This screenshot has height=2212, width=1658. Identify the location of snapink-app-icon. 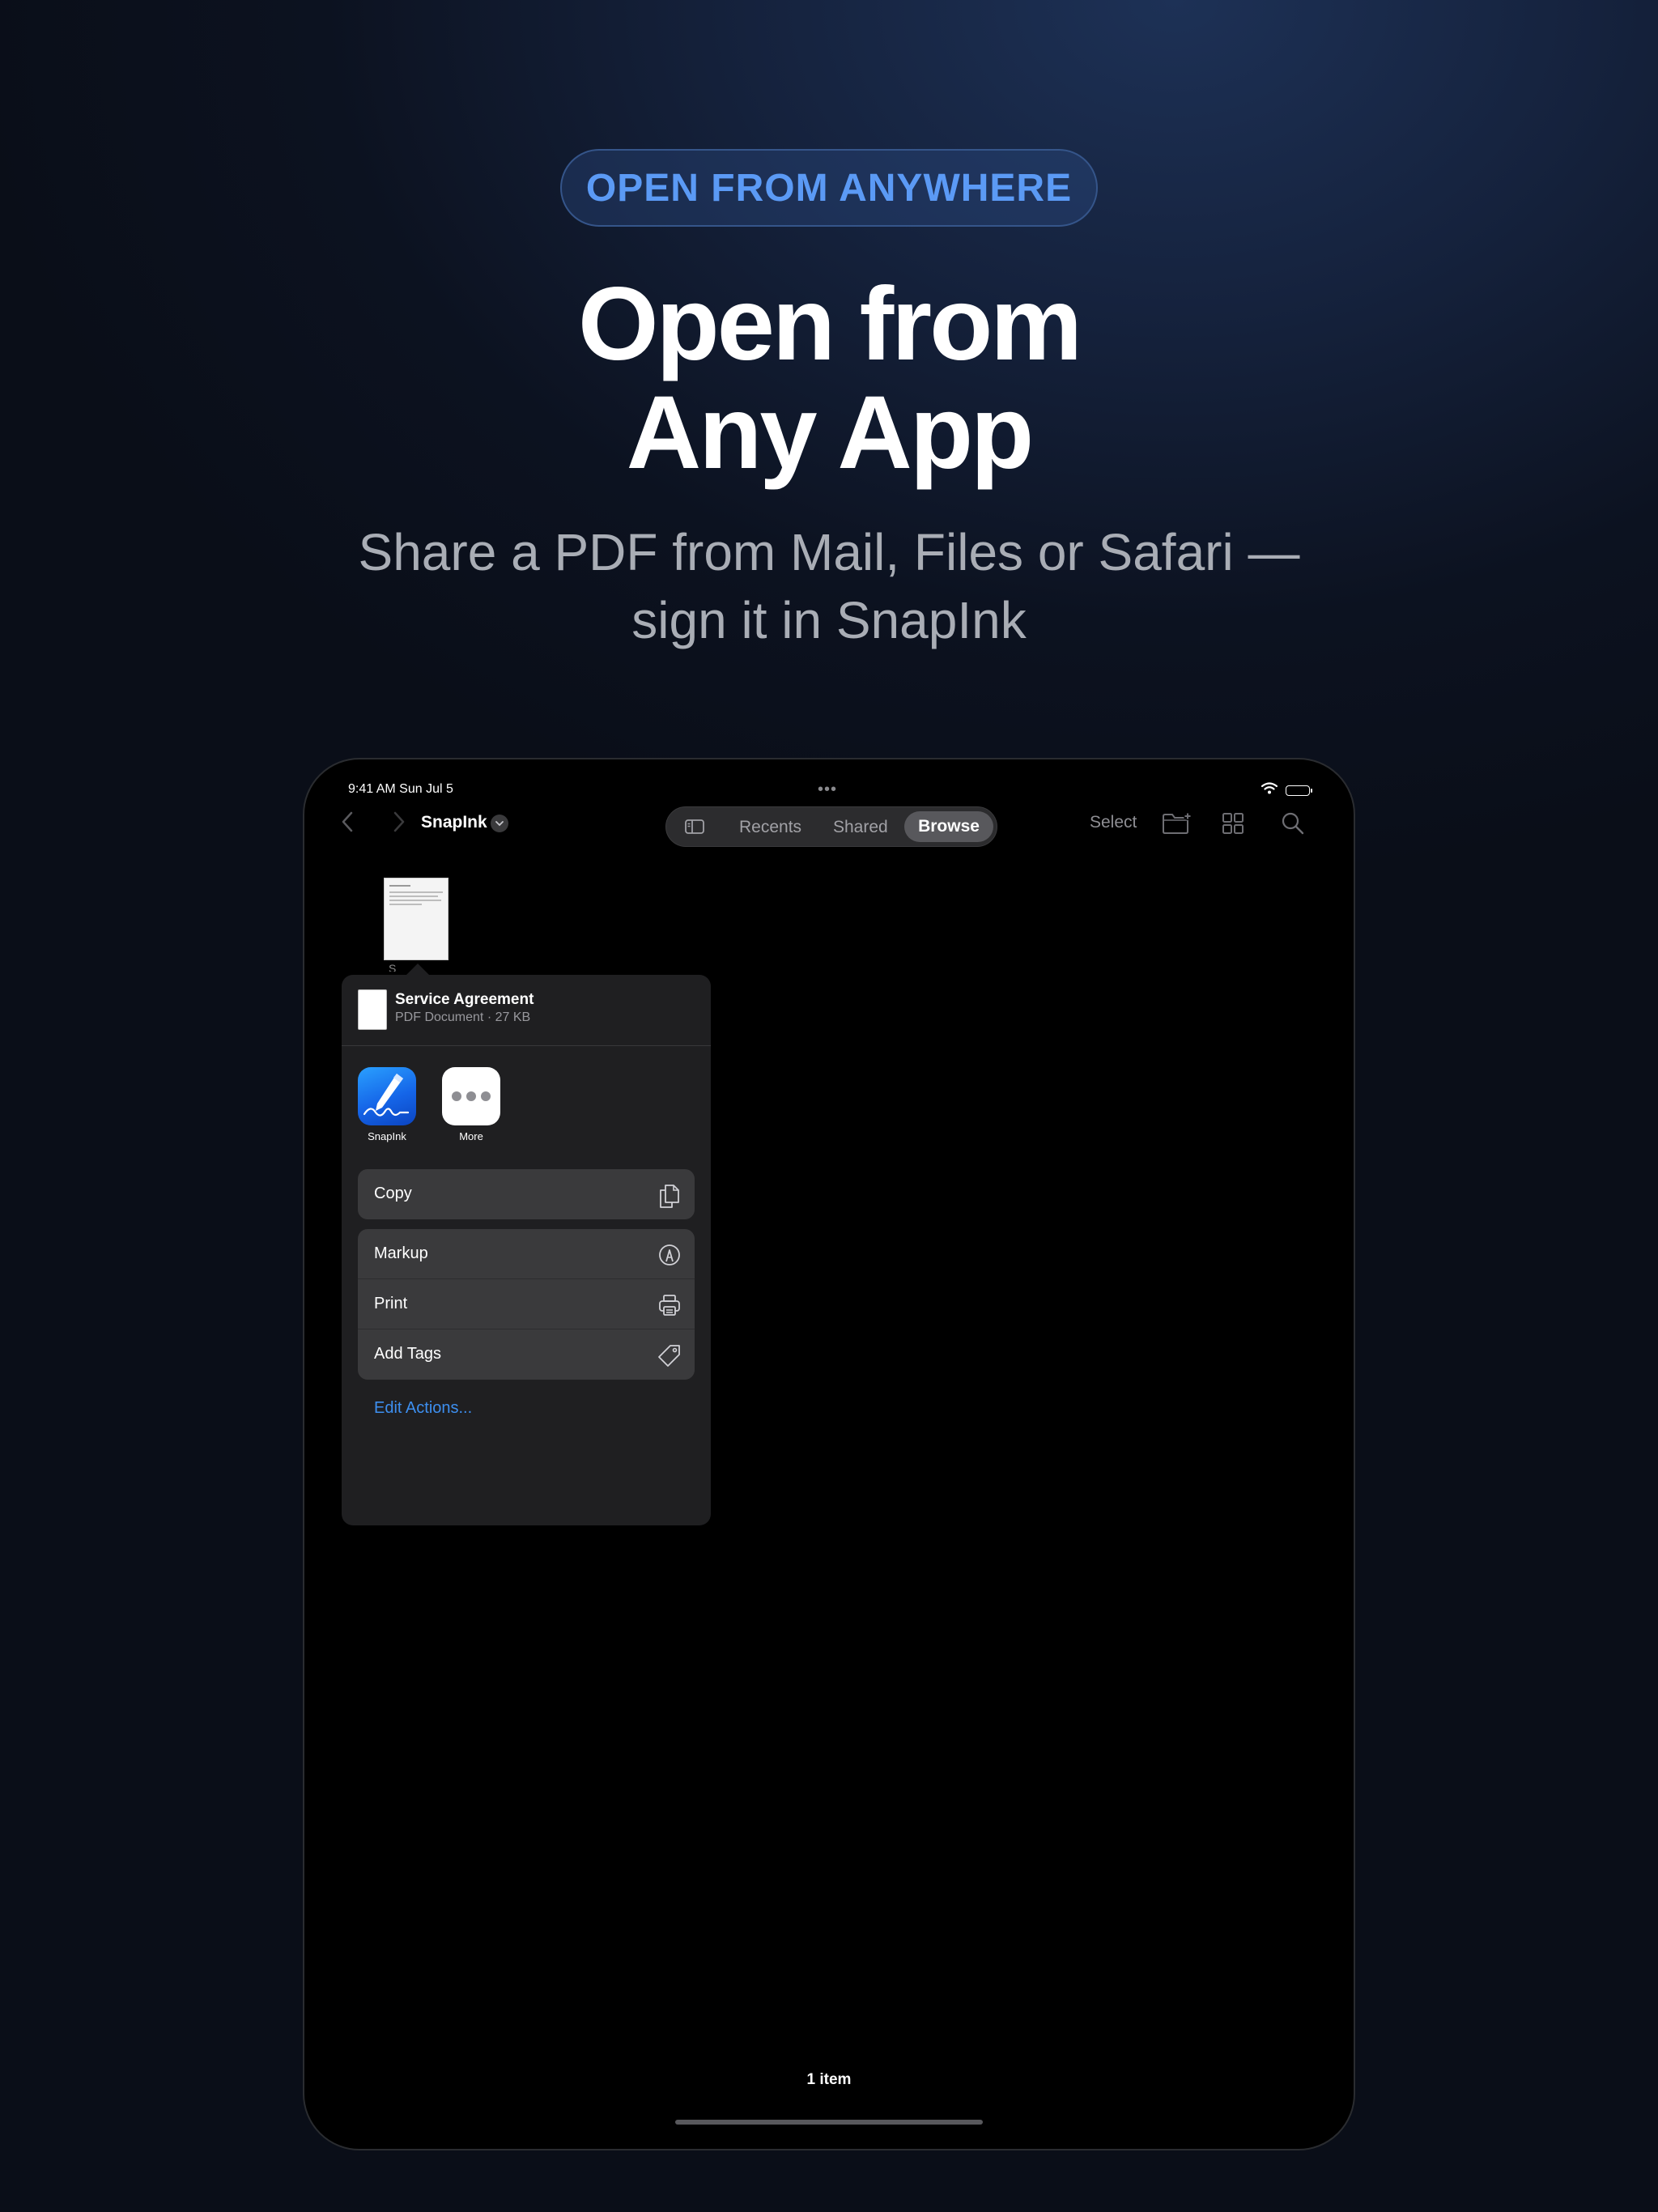
(387, 1096).